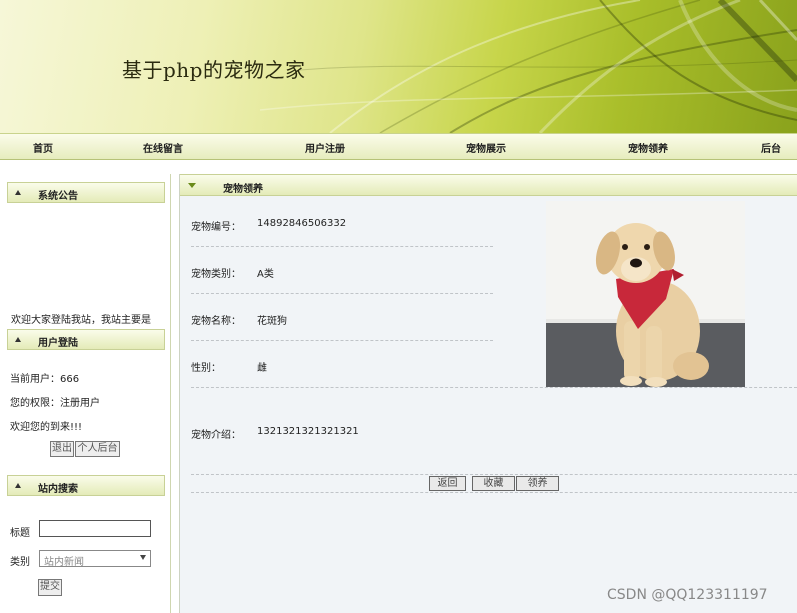 The image size is (797, 613). I want to click on pet-gender-label: 性别：, so click(206, 368).